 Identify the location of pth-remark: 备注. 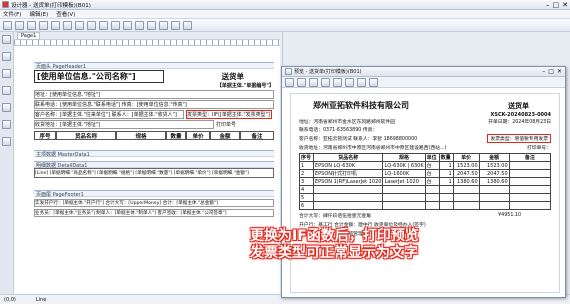
(530, 157).